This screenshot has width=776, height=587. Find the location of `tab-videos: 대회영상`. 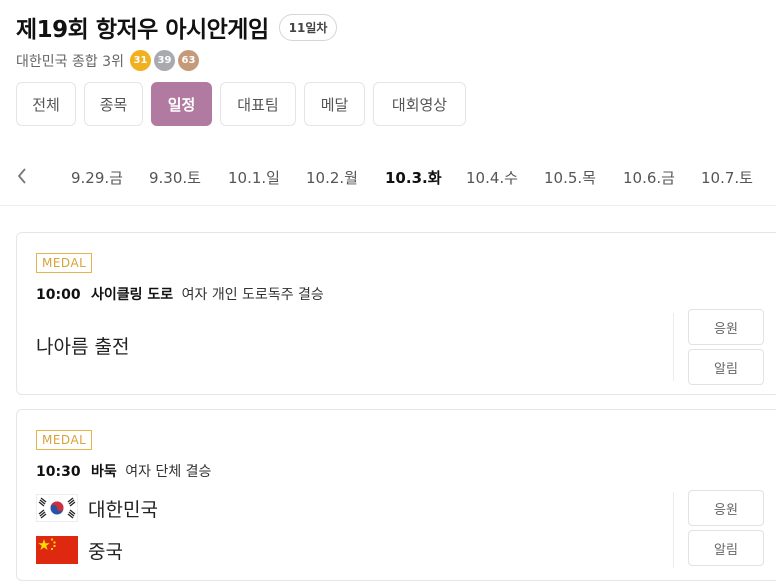

tab-videos: 대회영상 is located at coordinates (419, 104).